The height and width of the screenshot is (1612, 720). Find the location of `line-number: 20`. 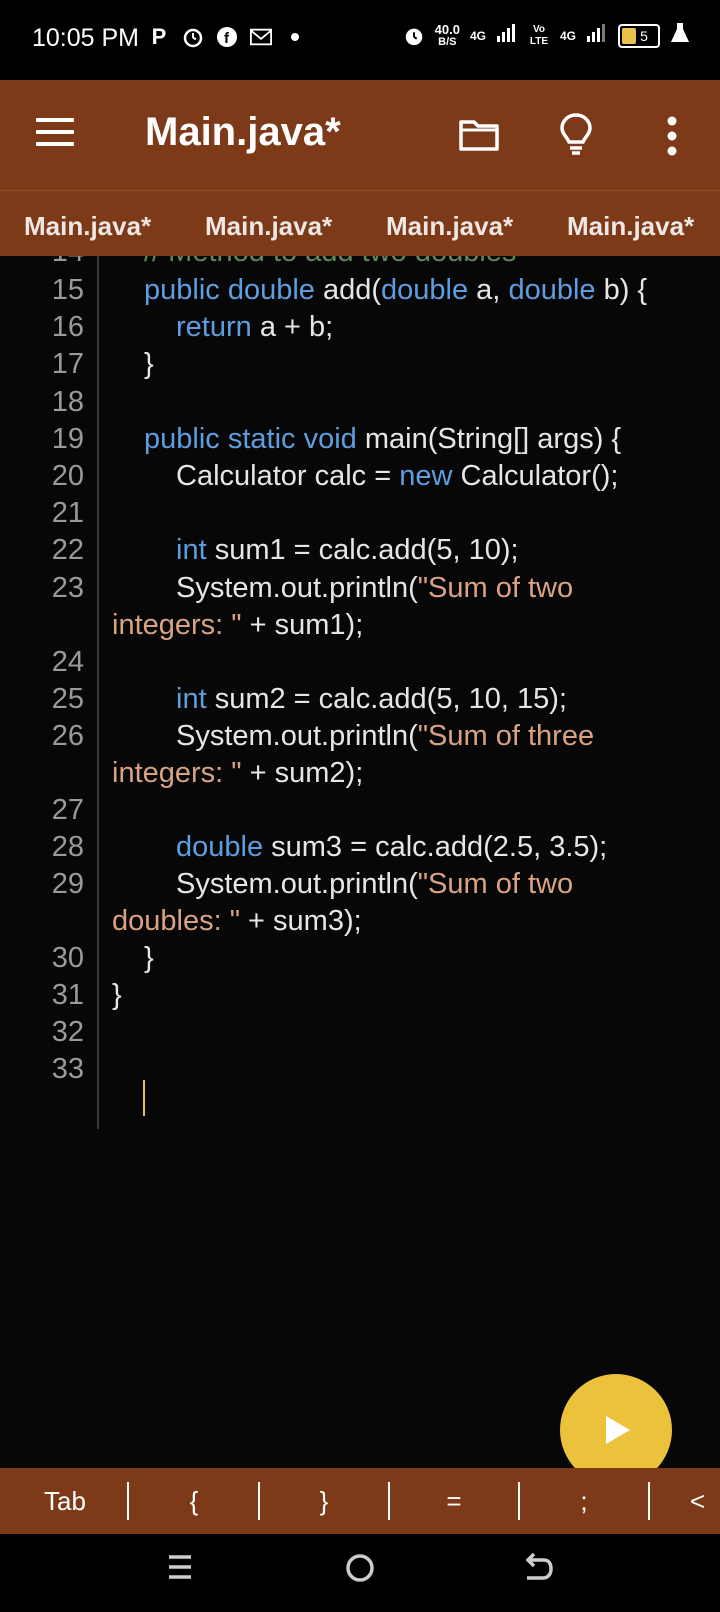

line-number: 20 is located at coordinates (67, 476).